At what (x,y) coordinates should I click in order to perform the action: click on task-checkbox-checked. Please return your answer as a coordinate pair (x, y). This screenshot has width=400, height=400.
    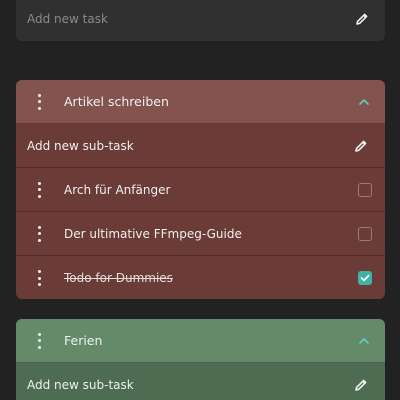
    Looking at the image, I should click on (365, 278).